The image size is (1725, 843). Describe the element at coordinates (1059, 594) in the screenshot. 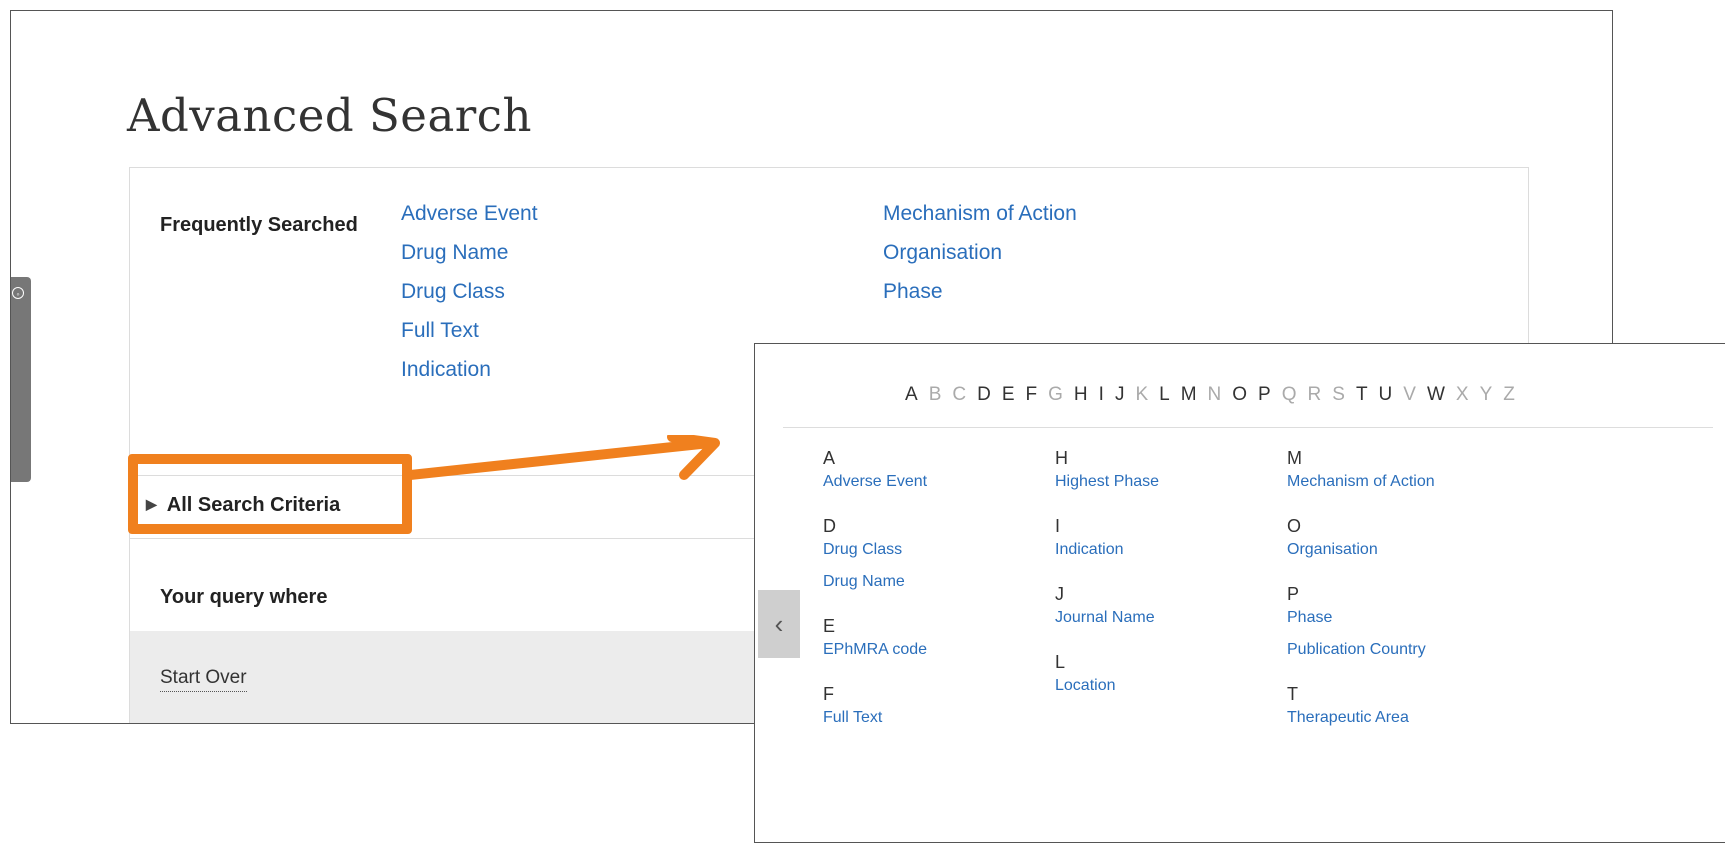

I see `letter-heading-j: J` at that location.